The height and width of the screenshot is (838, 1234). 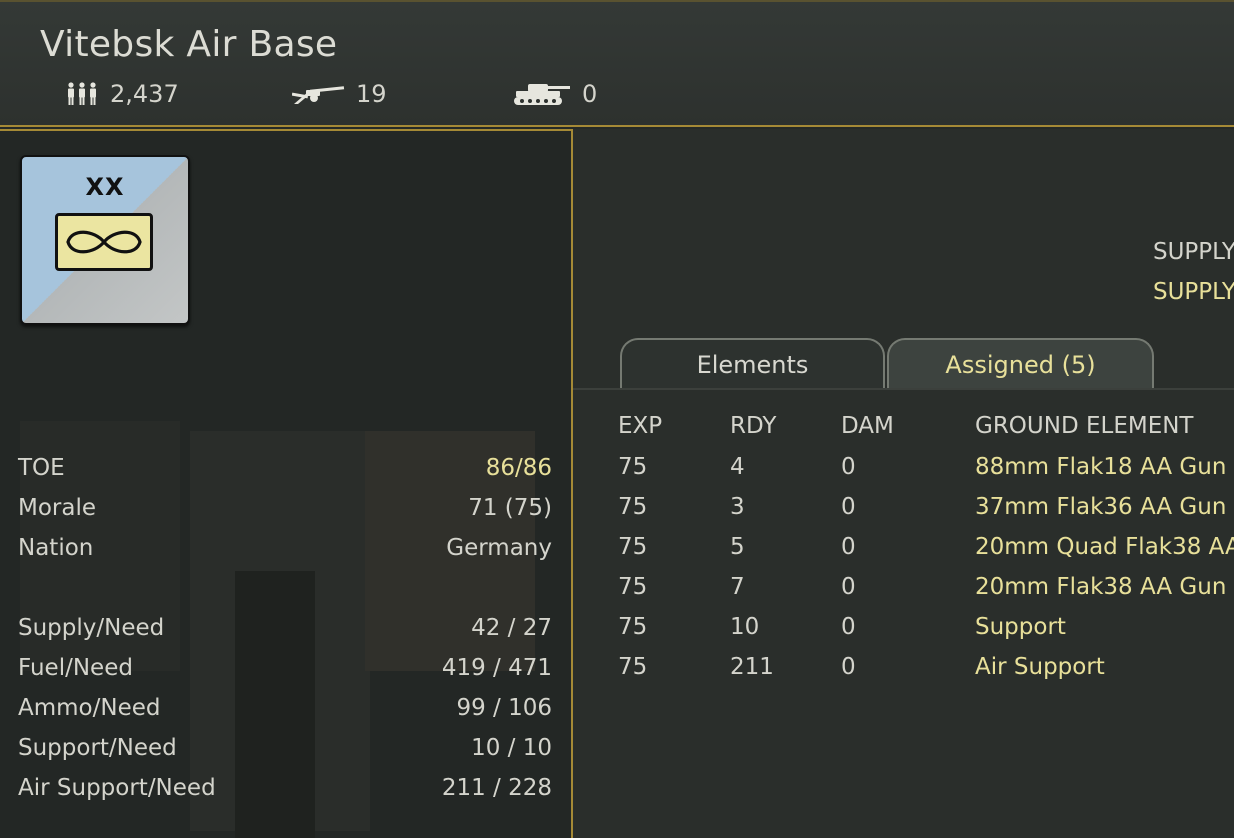 What do you see at coordinates (1100, 587) in the screenshot?
I see `cell-element-name: 20mm Flak38 AA Gun` at bounding box center [1100, 587].